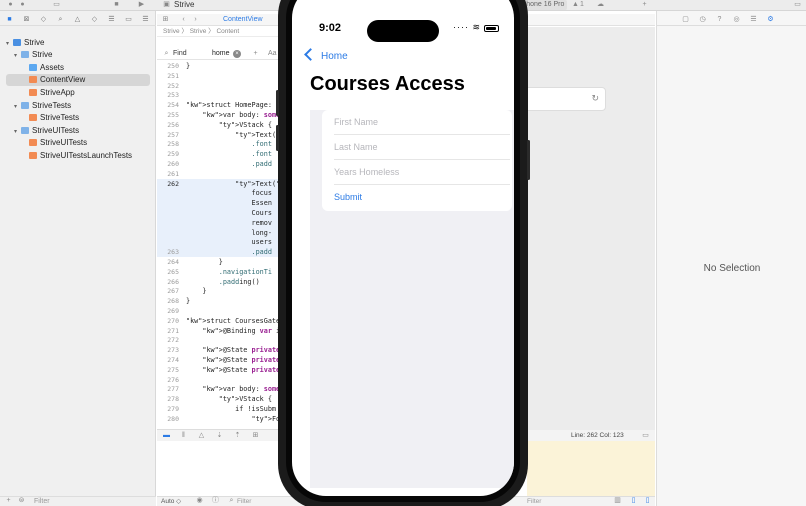  I want to click on reload-icon: ↻, so click(595, 98).